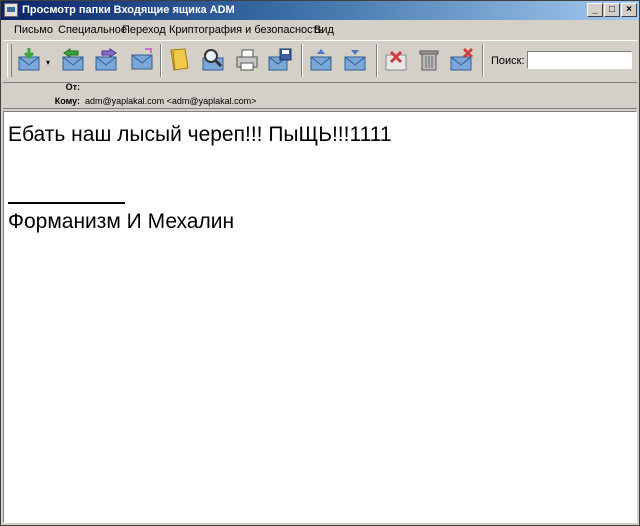 This screenshot has height=526, width=640. Describe the element at coordinates (247, 60) in the screenshot. I see `print-icon` at that location.